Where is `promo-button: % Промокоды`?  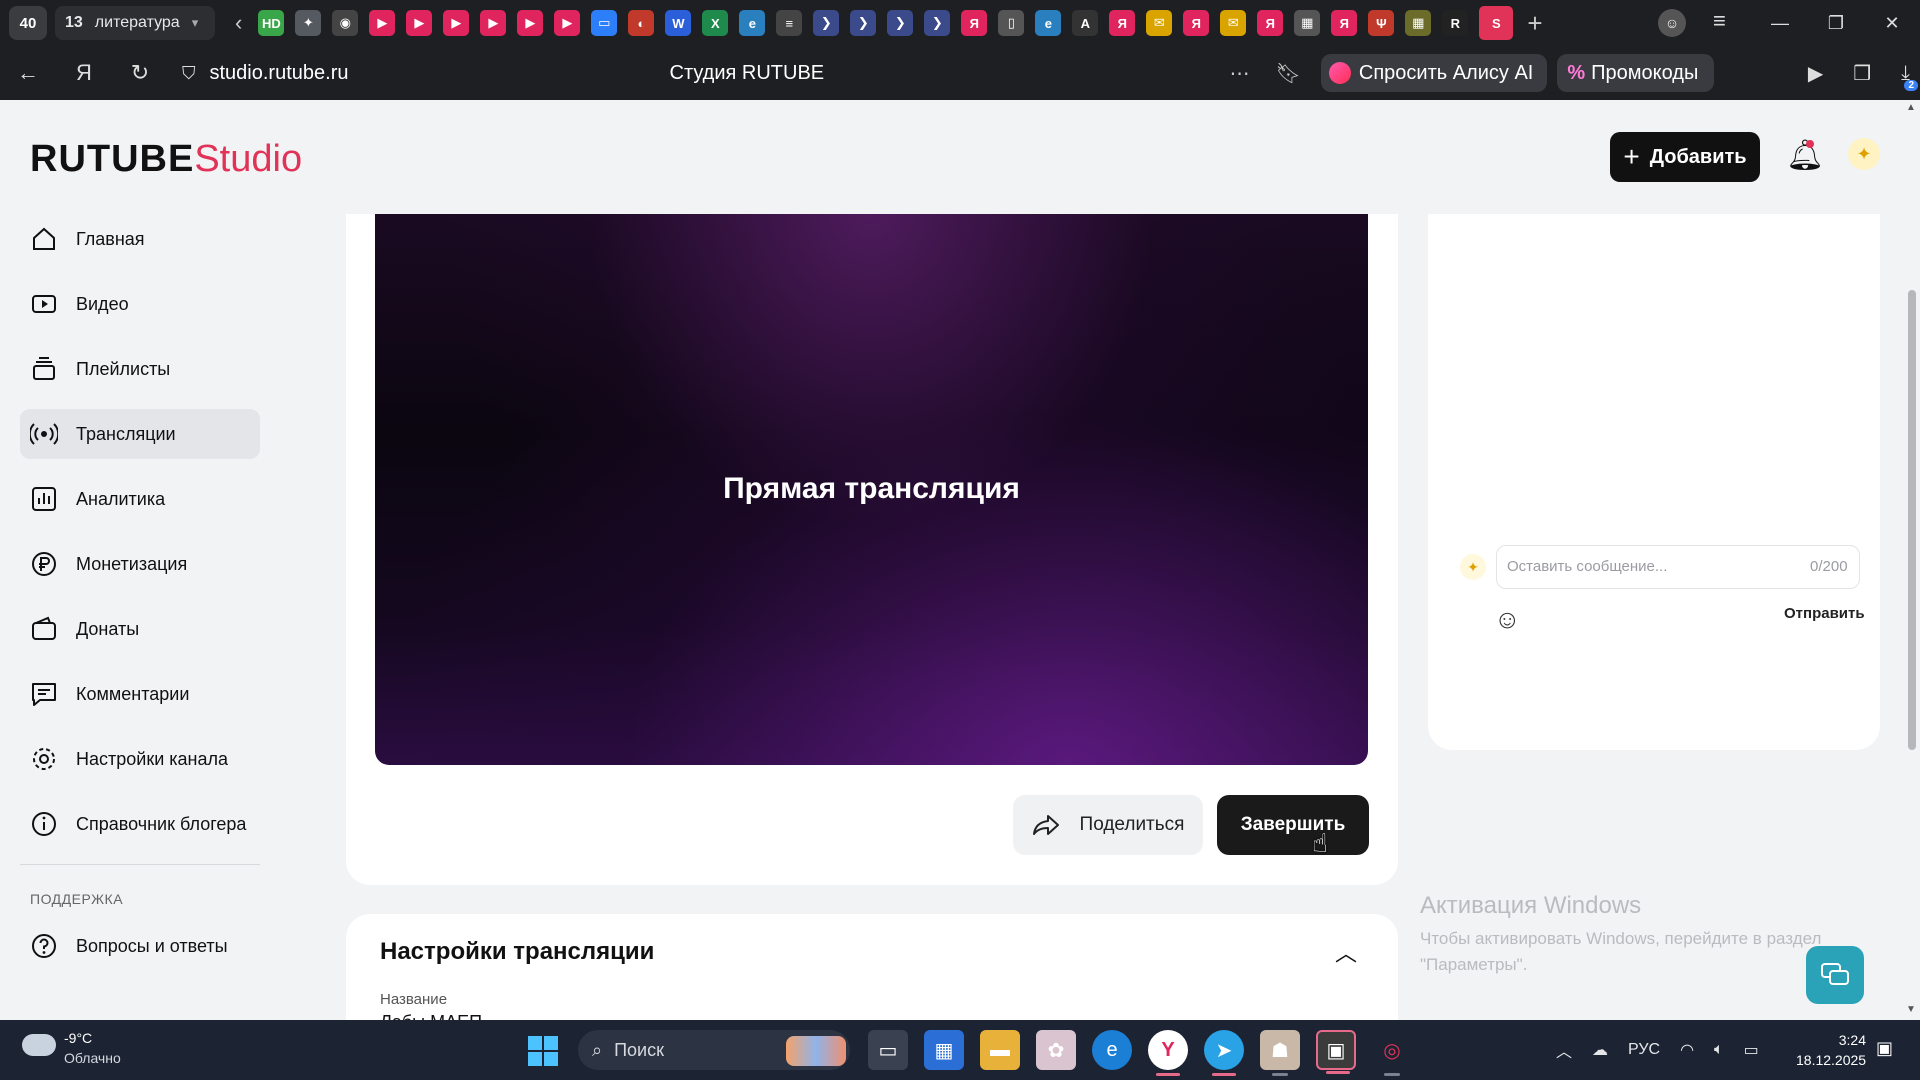 promo-button: % Промокоды is located at coordinates (1636, 73).